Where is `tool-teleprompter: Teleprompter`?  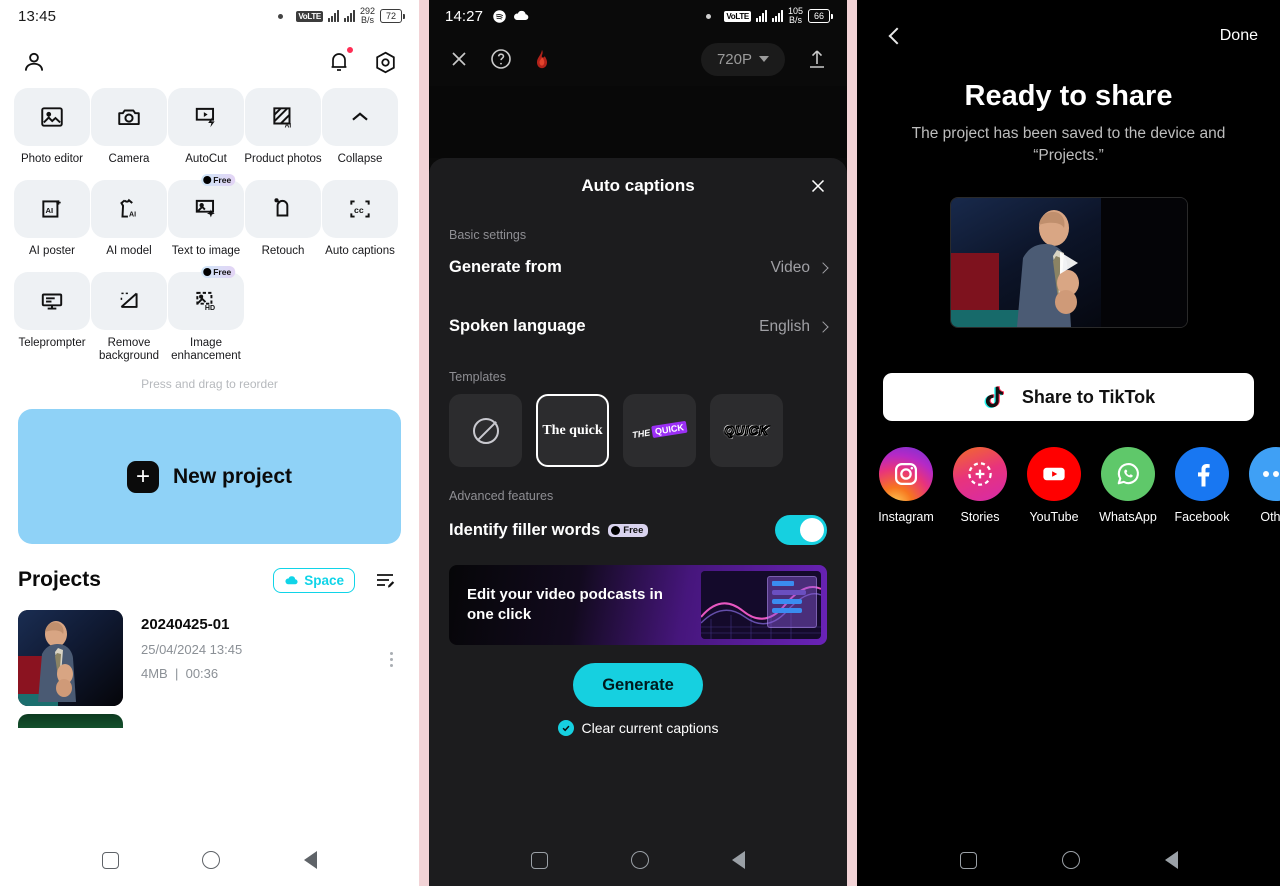
tool-teleprompter: Teleprompter is located at coordinates (52, 317).